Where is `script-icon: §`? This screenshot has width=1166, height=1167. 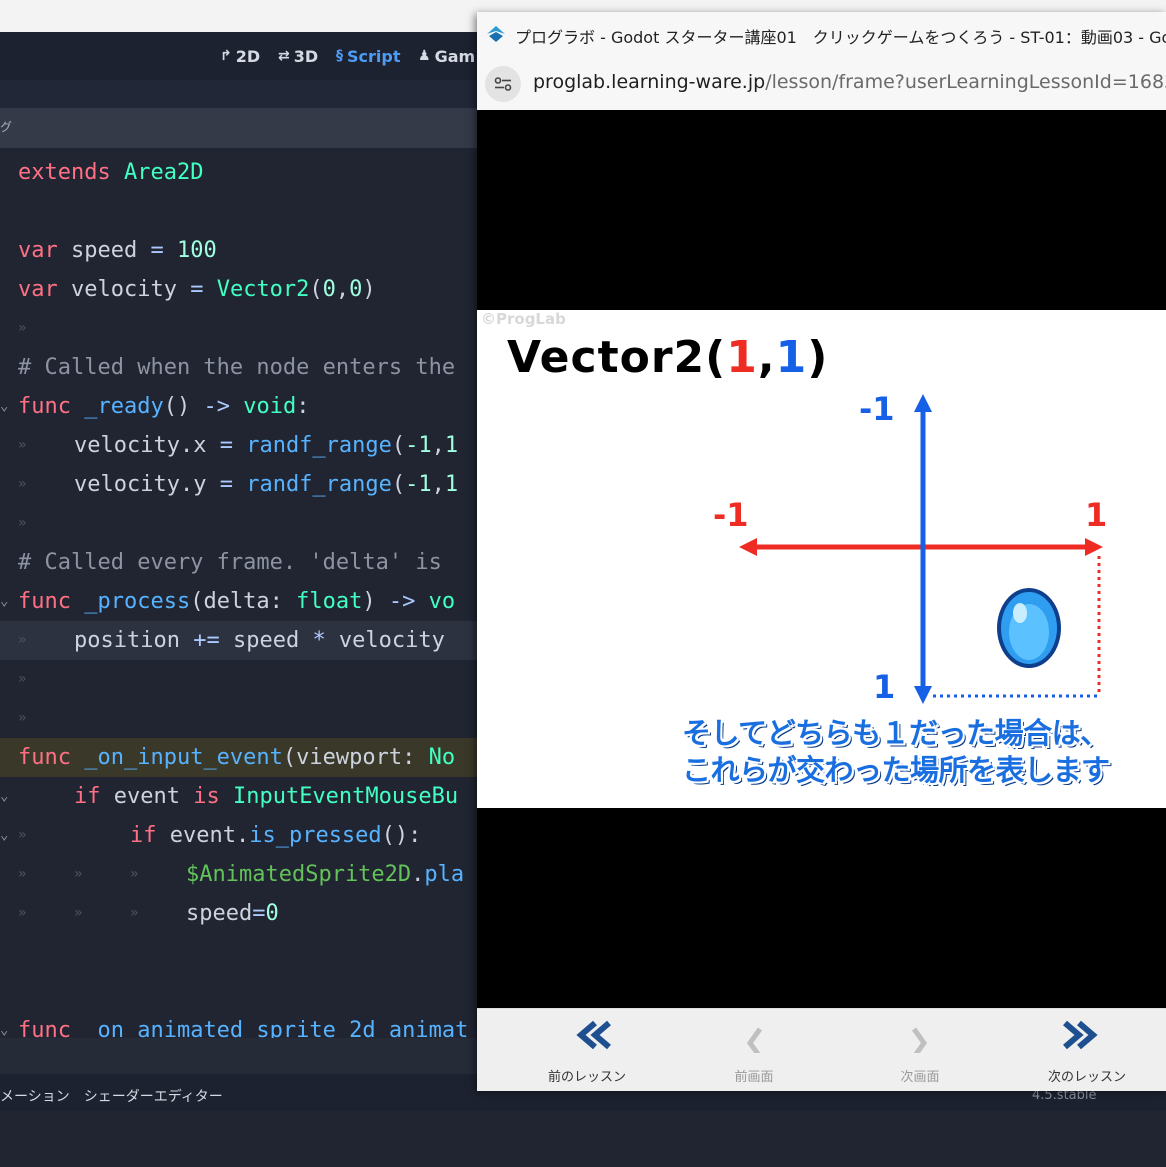 script-icon: § is located at coordinates (339, 56).